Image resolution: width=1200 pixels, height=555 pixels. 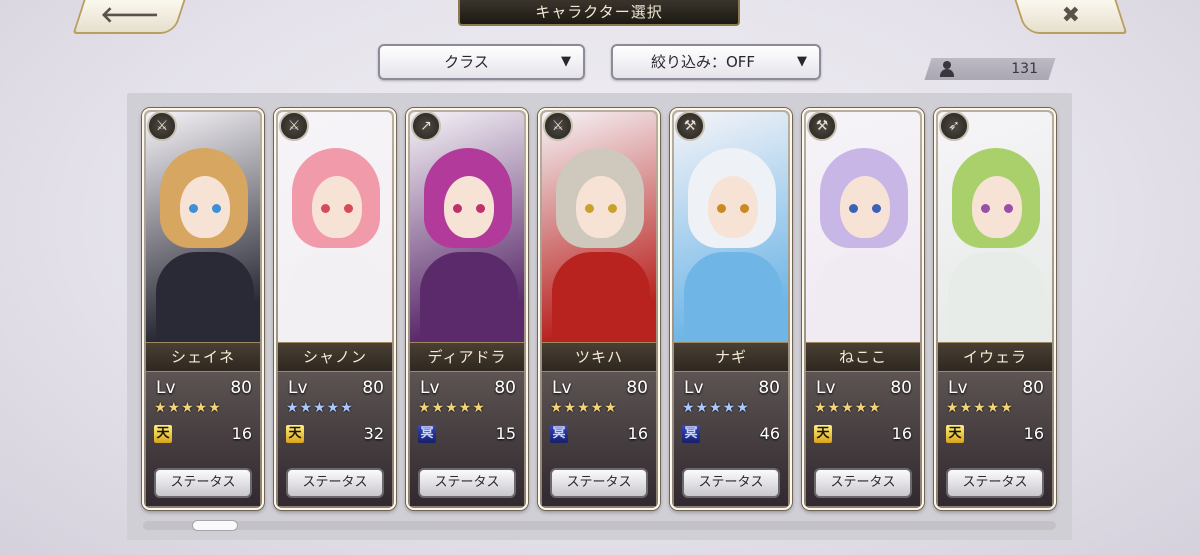 What do you see at coordinates (373, 433) in the screenshot?
I see `rank-value: 32` at bounding box center [373, 433].